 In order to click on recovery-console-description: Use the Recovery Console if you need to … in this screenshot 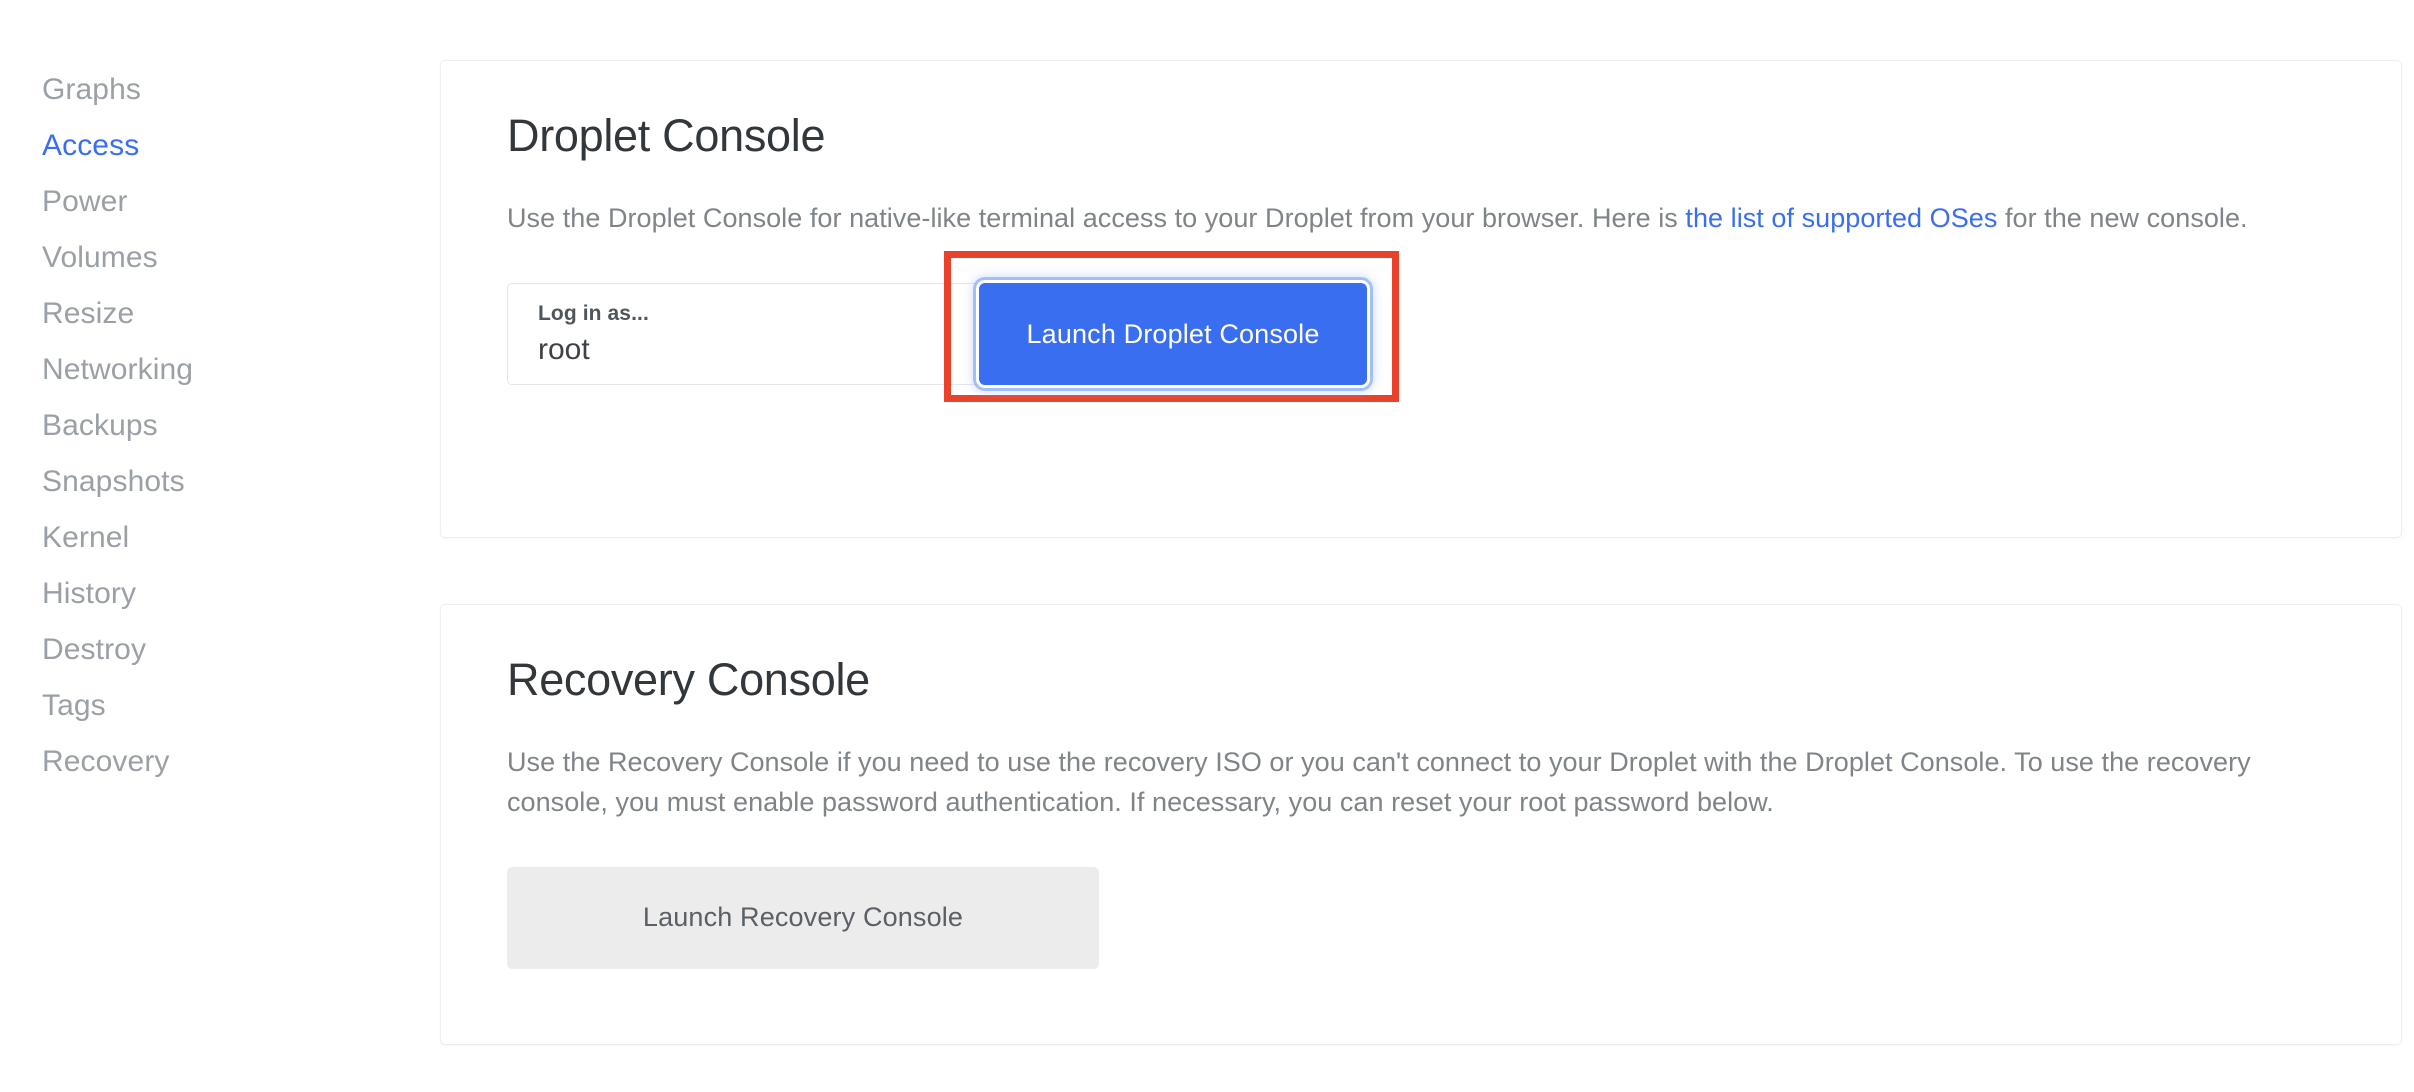, I will do `click(1379, 782)`.